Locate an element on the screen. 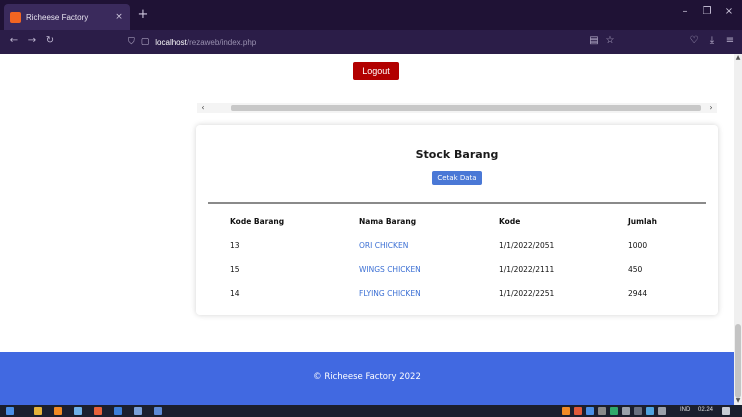  url-path: /rezaweb/index.php is located at coordinates (221, 42).